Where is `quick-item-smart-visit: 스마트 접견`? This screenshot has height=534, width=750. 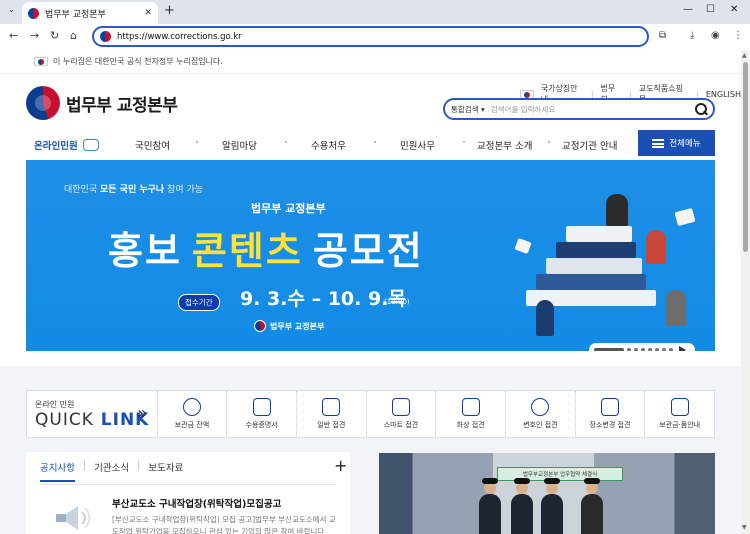
quick-item-smart-visit: 스마트 접견 is located at coordinates (400, 414).